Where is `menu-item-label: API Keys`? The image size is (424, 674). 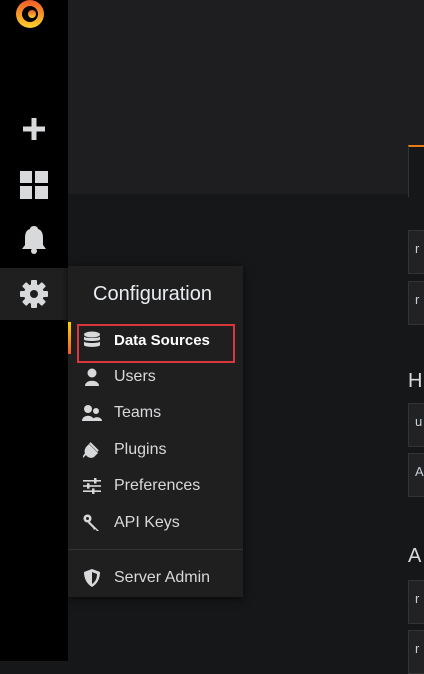
menu-item-label: API Keys is located at coordinates (147, 522).